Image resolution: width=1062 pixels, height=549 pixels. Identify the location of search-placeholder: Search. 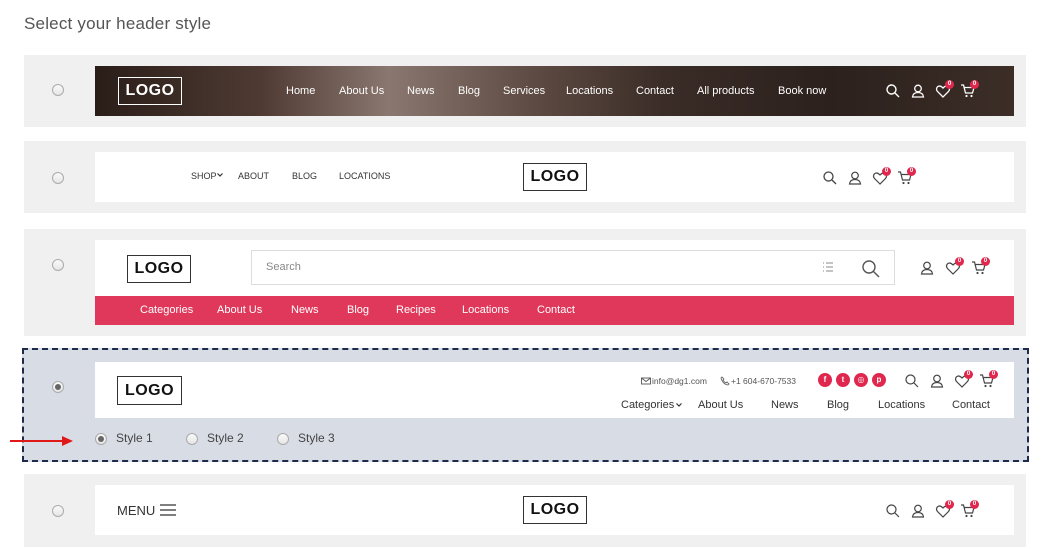
(283, 267).